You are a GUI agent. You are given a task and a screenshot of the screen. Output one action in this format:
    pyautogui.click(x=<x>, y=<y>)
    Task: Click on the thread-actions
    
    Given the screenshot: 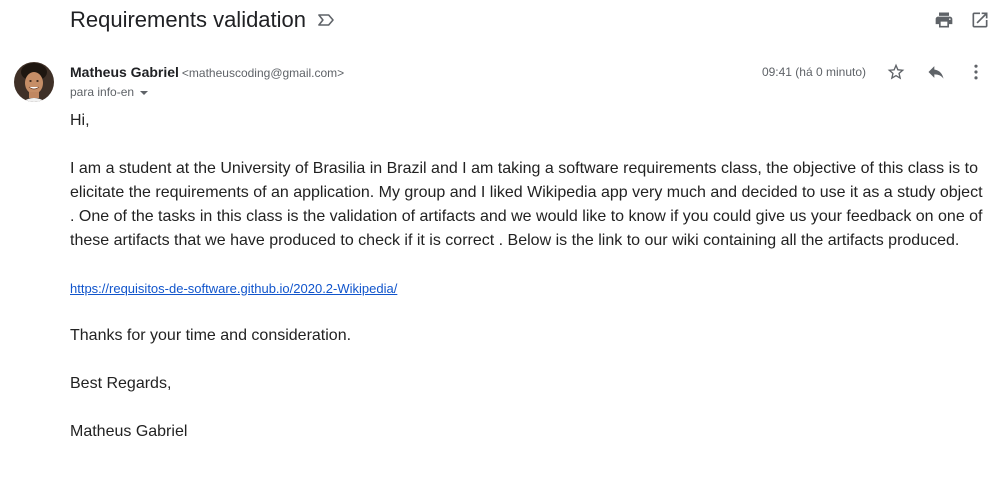 What is the action you would take?
    pyautogui.click(x=962, y=20)
    